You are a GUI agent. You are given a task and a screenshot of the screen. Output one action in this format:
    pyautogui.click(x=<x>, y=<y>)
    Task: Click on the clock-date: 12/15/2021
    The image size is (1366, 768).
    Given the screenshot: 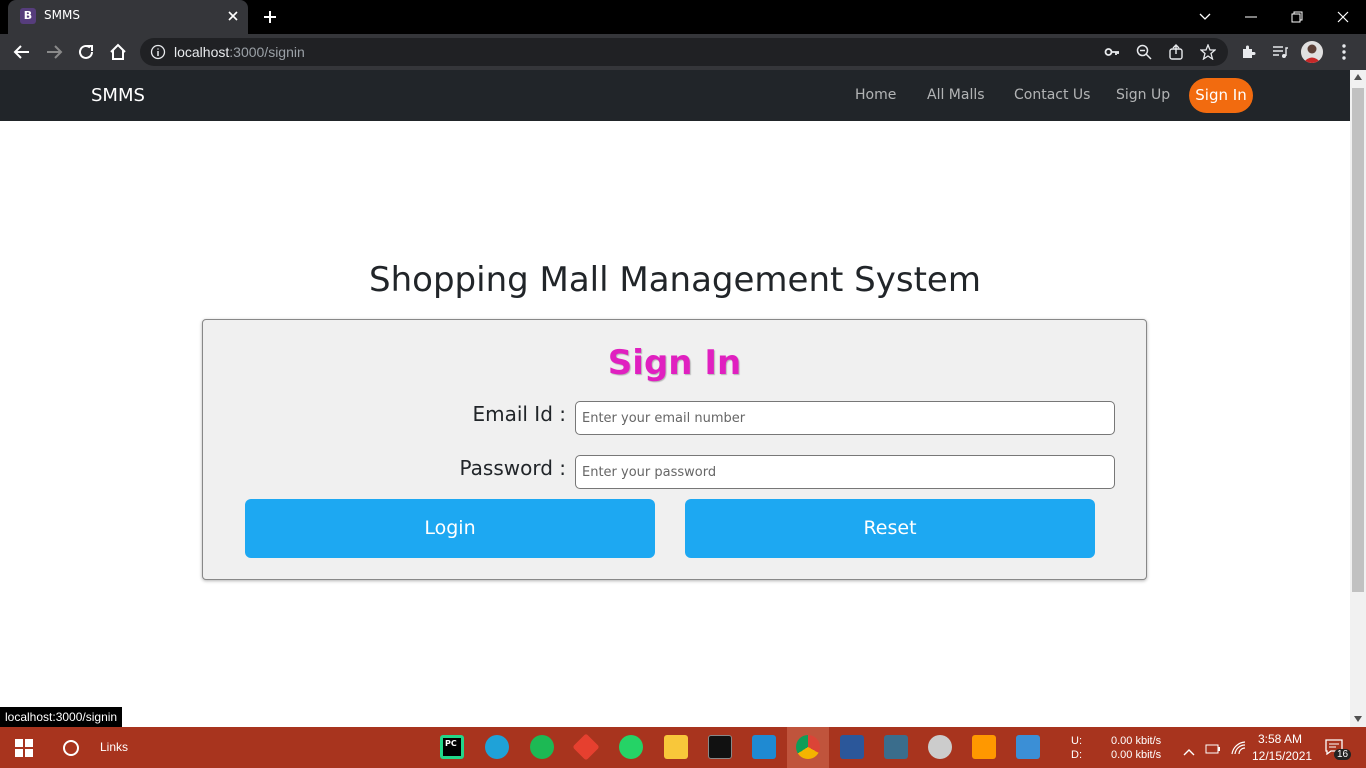 What is the action you would take?
    pyautogui.click(x=1282, y=756)
    